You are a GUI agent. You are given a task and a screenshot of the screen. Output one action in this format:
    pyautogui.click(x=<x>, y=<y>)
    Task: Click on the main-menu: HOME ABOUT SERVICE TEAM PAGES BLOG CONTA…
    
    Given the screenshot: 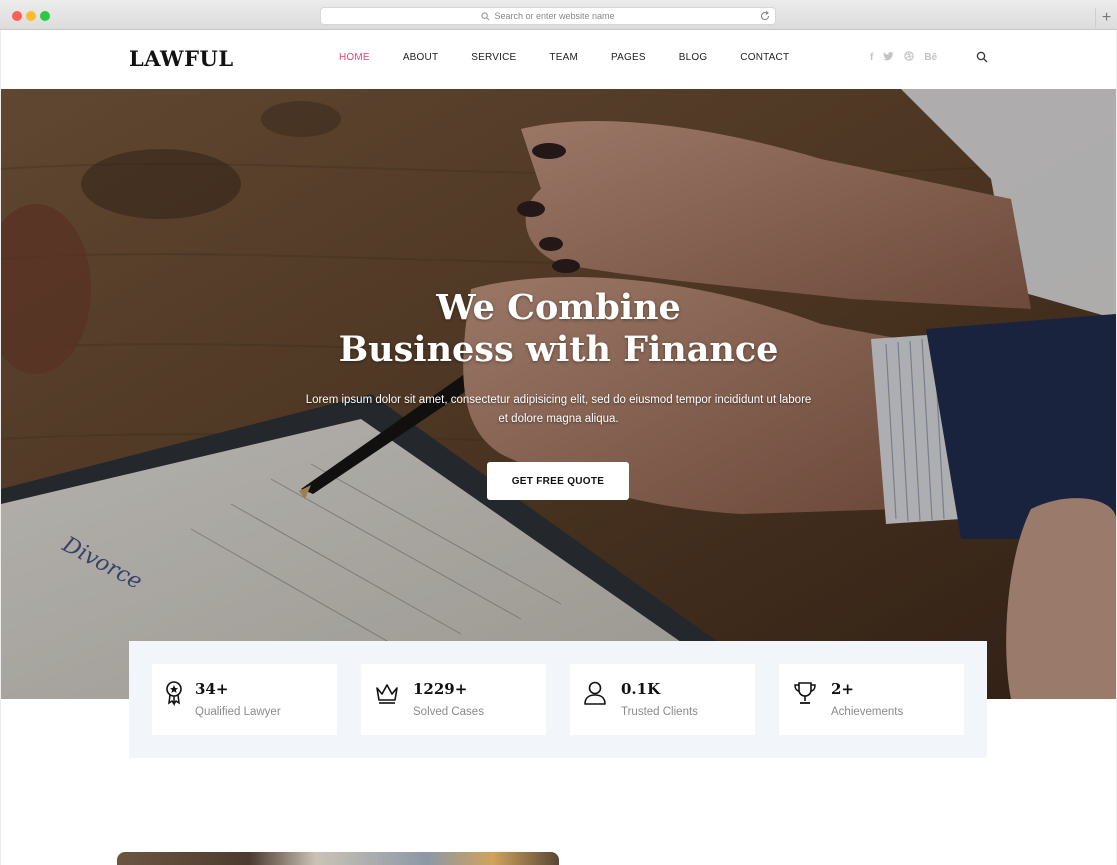 What is the action you would take?
    pyautogui.click(x=580, y=57)
    